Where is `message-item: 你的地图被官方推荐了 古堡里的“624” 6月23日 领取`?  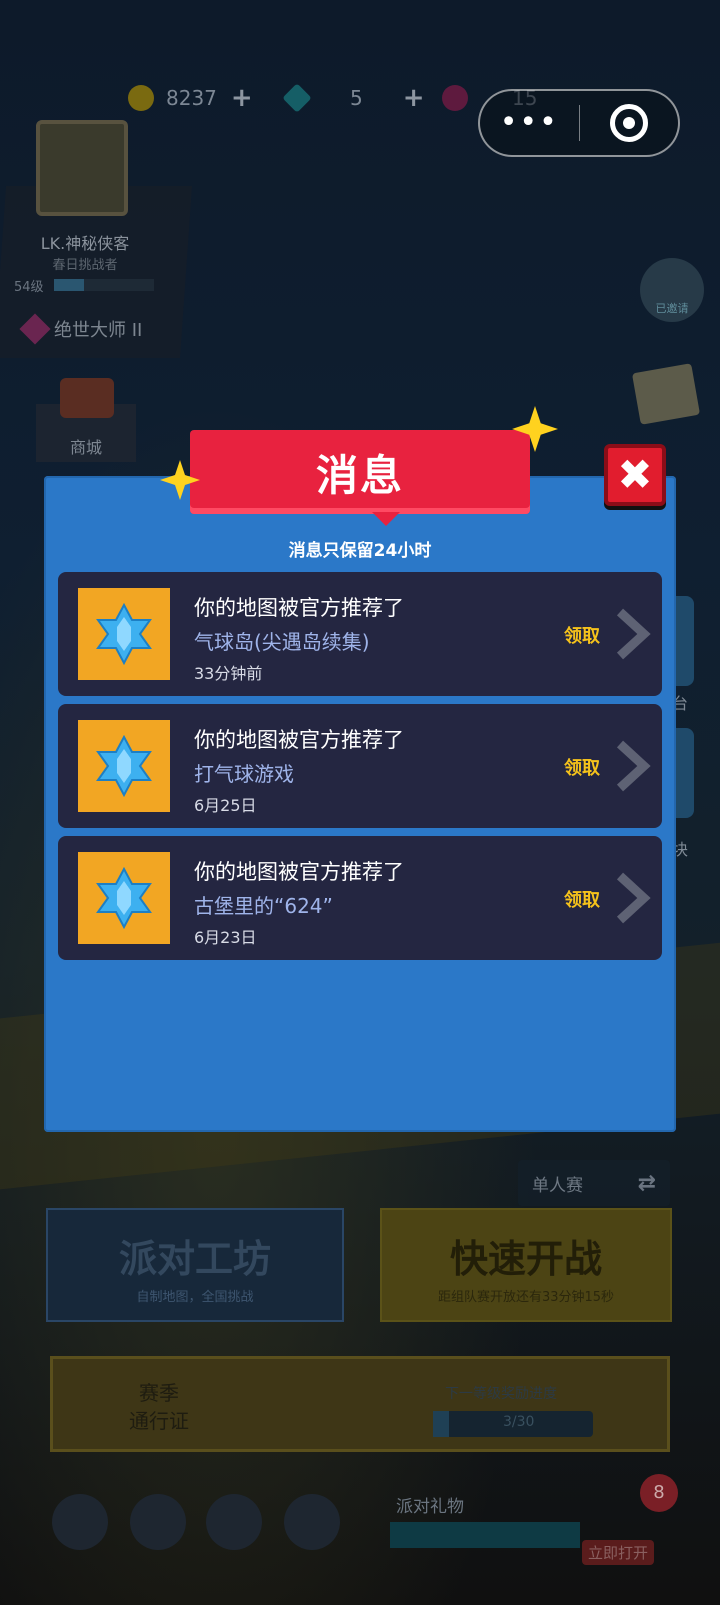 message-item: 你的地图被官方推荐了 古堡里的“624” 6月23日 领取 is located at coordinates (360, 898).